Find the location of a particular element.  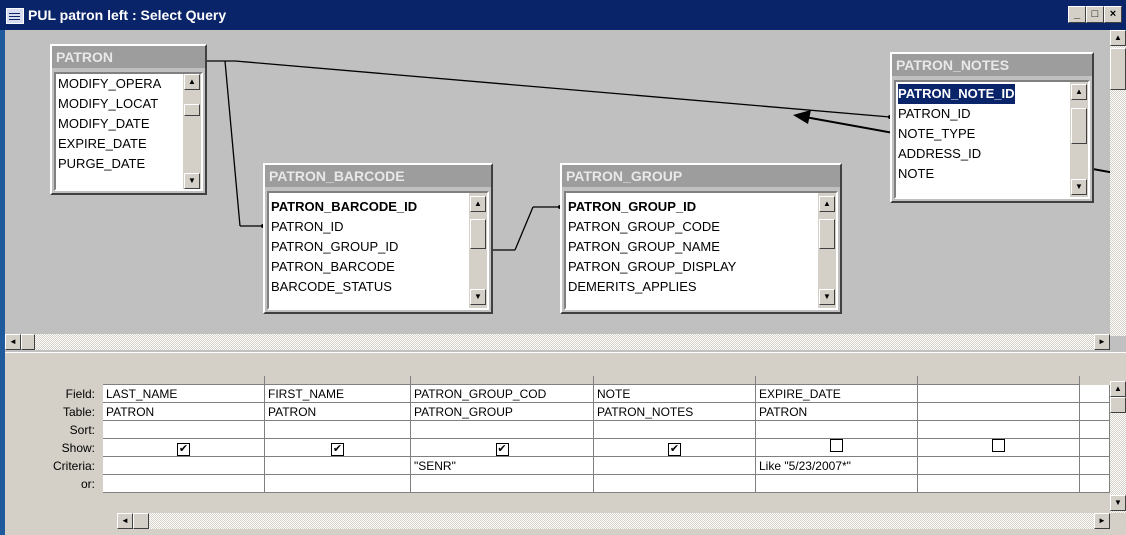

table-patron-header: PATRON is located at coordinates (128, 57).